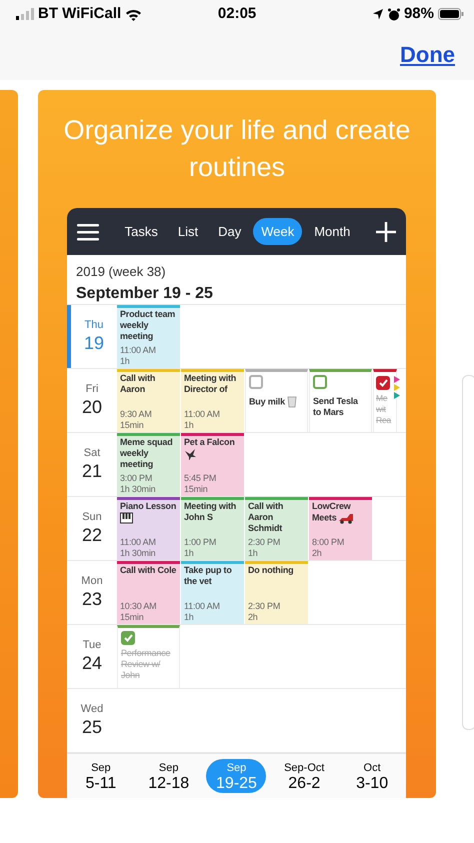 Image resolution: width=474 pixels, height=843 pixels. What do you see at coordinates (92, 407) in the screenshot?
I see `day-number: 20` at bounding box center [92, 407].